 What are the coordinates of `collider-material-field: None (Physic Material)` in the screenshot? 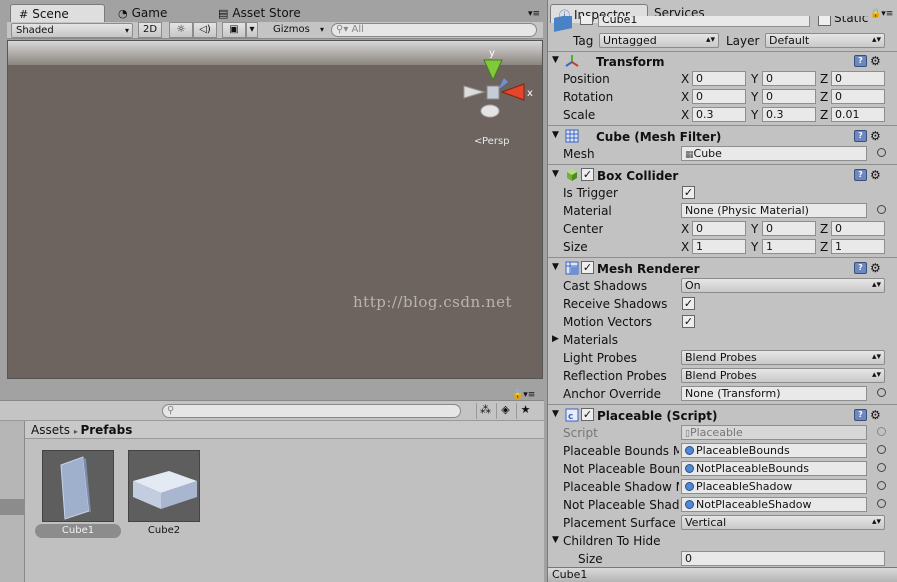 It's located at (774, 210).